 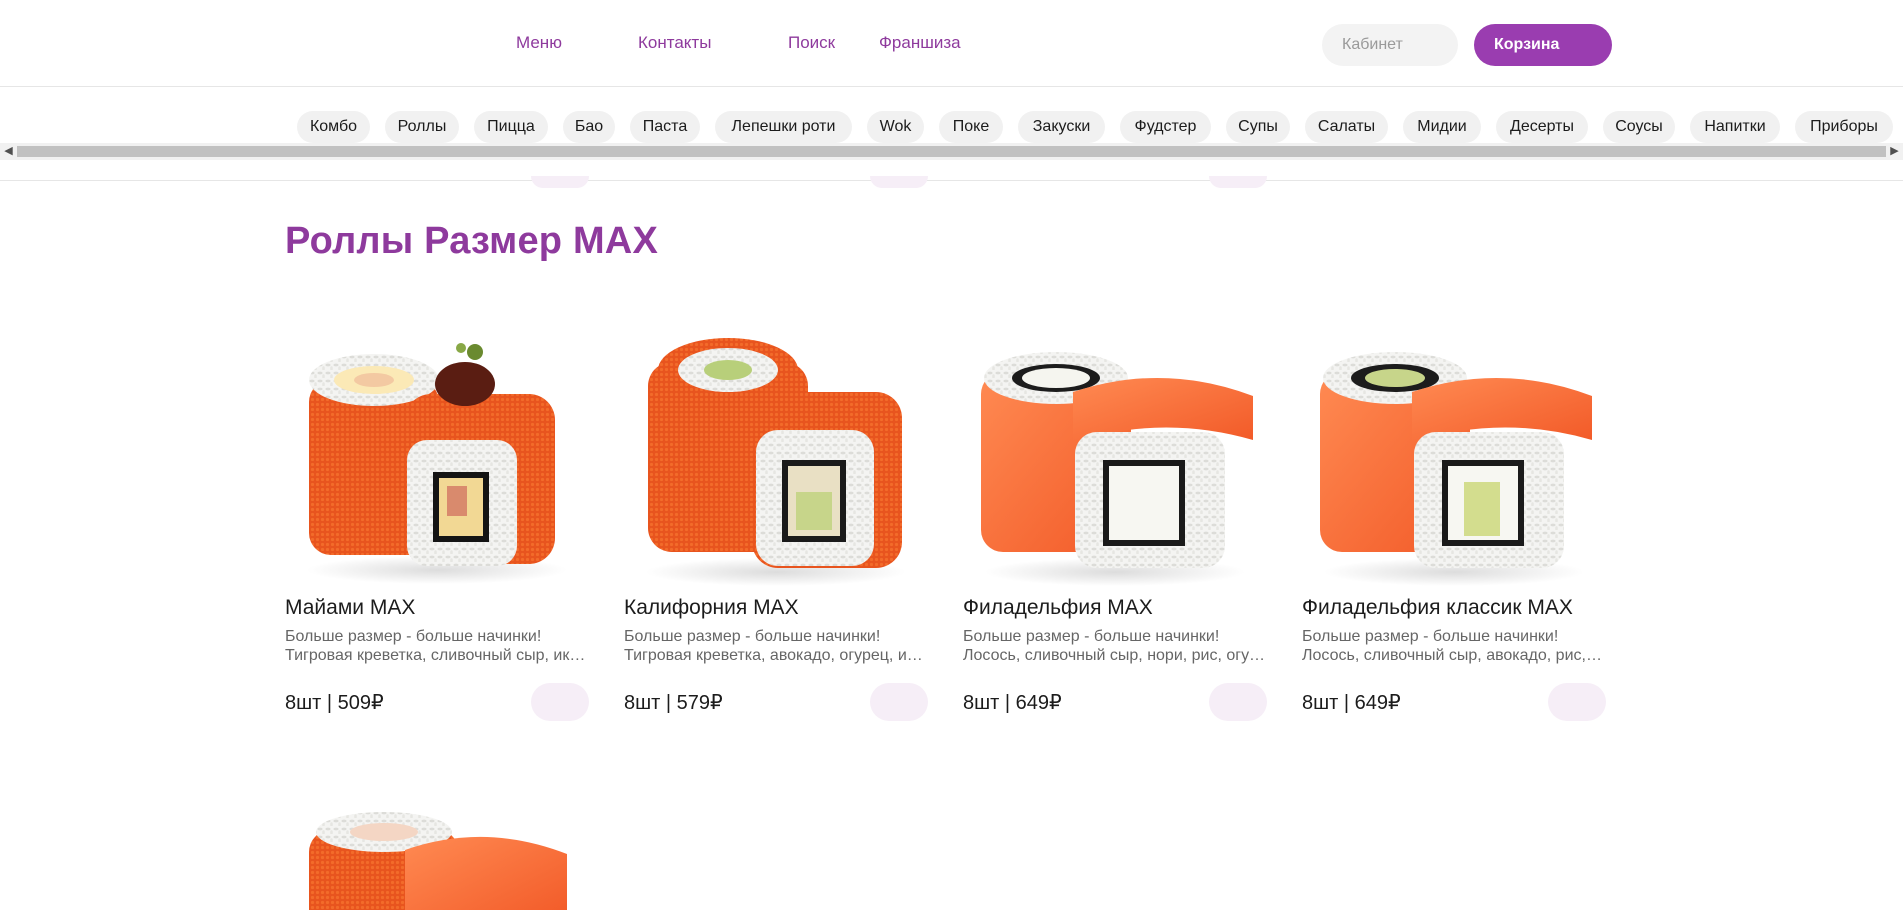 What do you see at coordinates (895, 127) in the screenshot?
I see `category-chip-wok: Wok` at bounding box center [895, 127].